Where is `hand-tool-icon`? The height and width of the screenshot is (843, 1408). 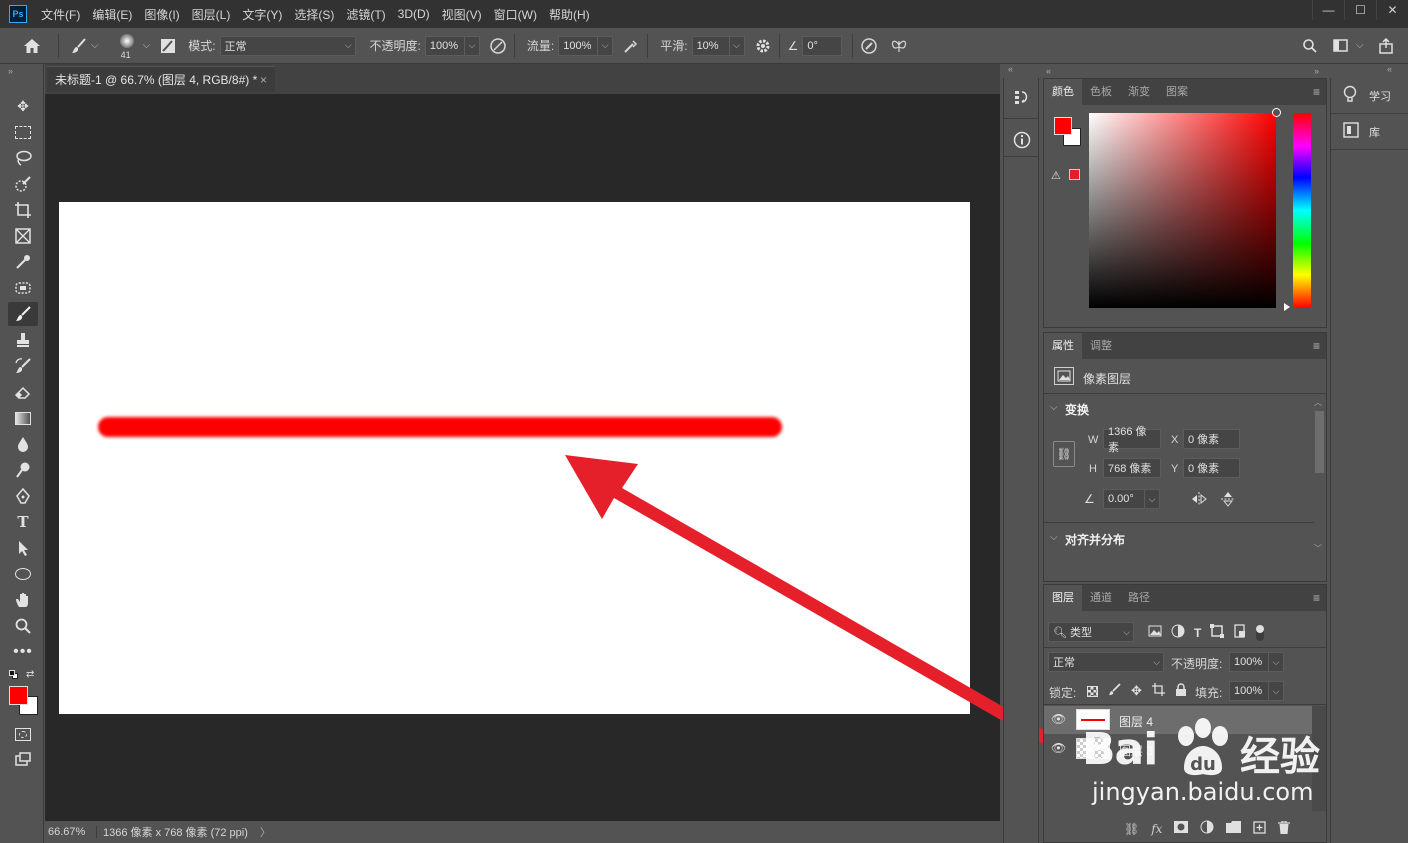
hand-tool-icon is located at coordinates (23, 600).